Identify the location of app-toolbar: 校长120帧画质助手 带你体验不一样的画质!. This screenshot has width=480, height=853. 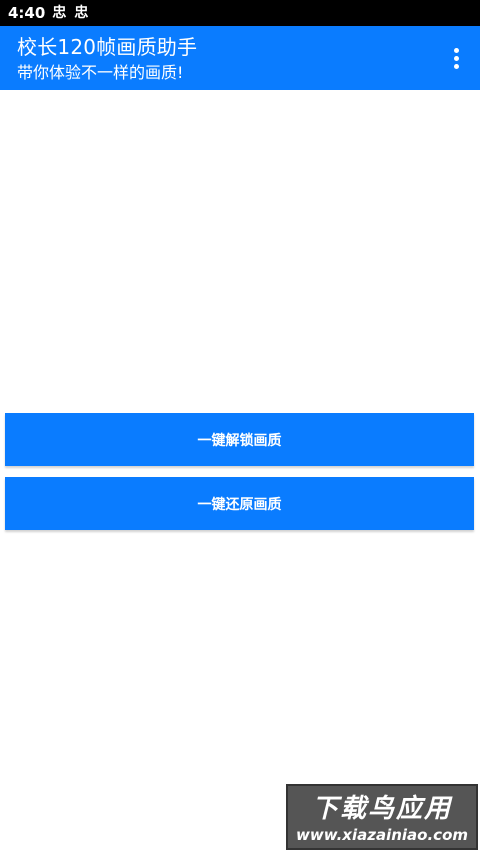
(240, 58).